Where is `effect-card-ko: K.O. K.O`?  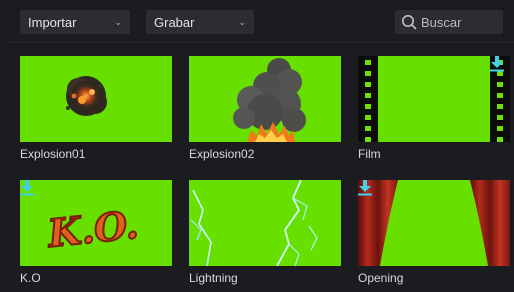
effect-card-ko: K.O. K.O is located at coordinates (96, 233).